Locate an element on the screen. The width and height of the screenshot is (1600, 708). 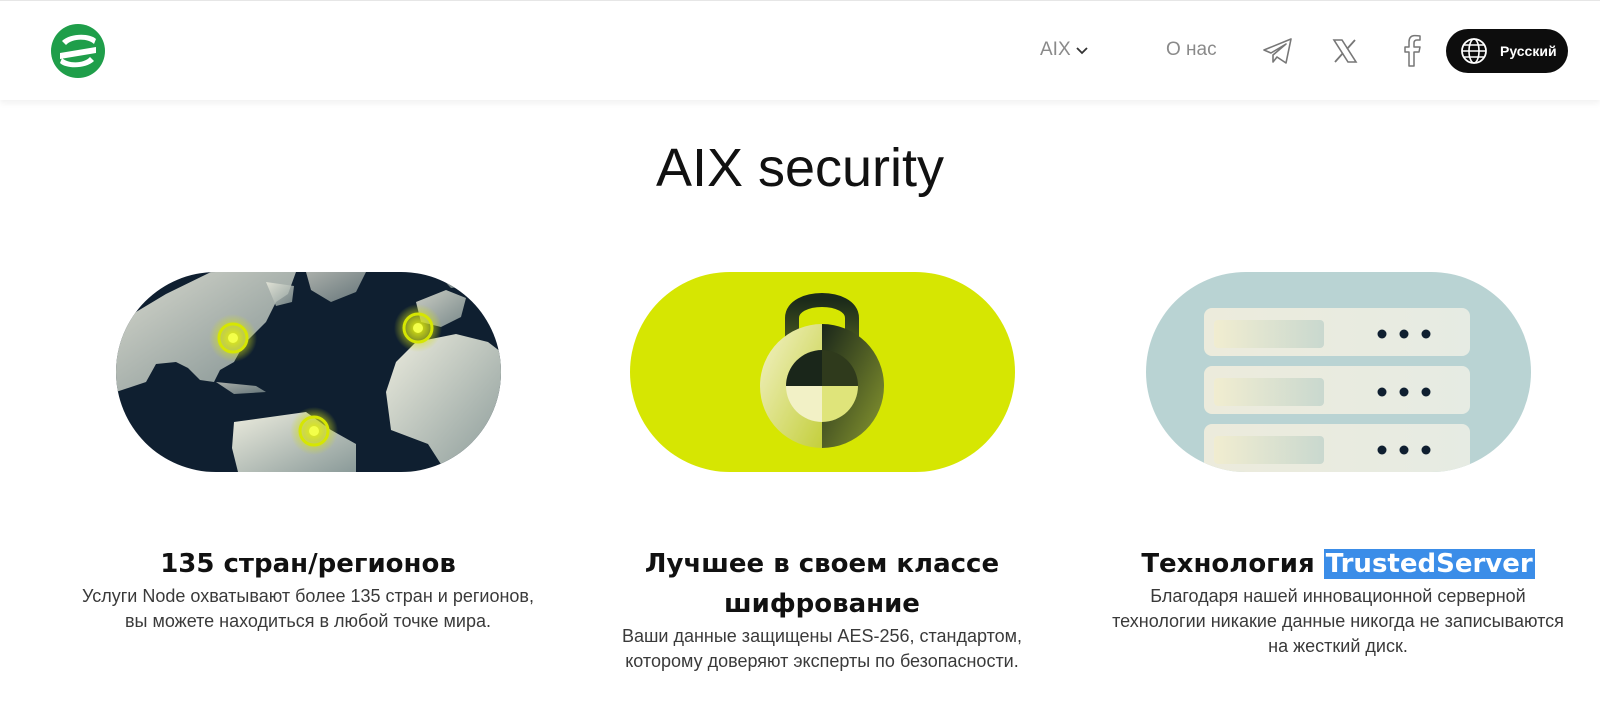
chevron-down-icon is located at coordinates (1081, 51).